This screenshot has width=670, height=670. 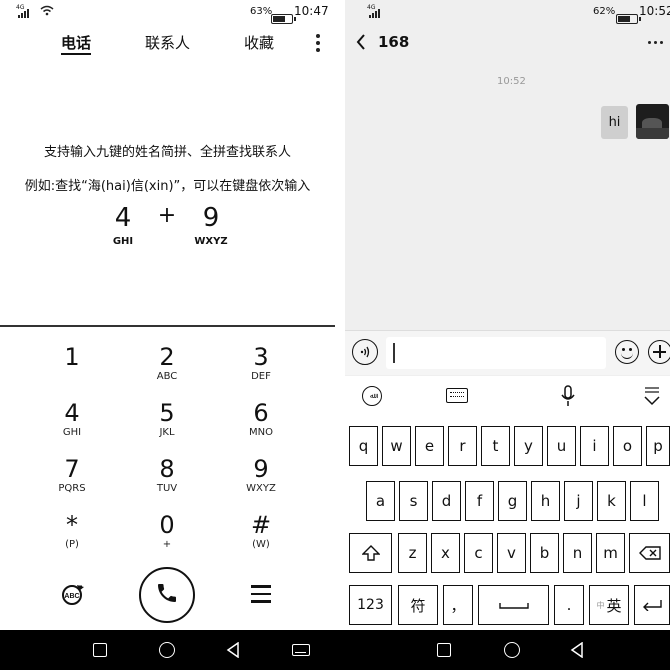 I want to click on nav-back-icon, so click(x=233, y=651).